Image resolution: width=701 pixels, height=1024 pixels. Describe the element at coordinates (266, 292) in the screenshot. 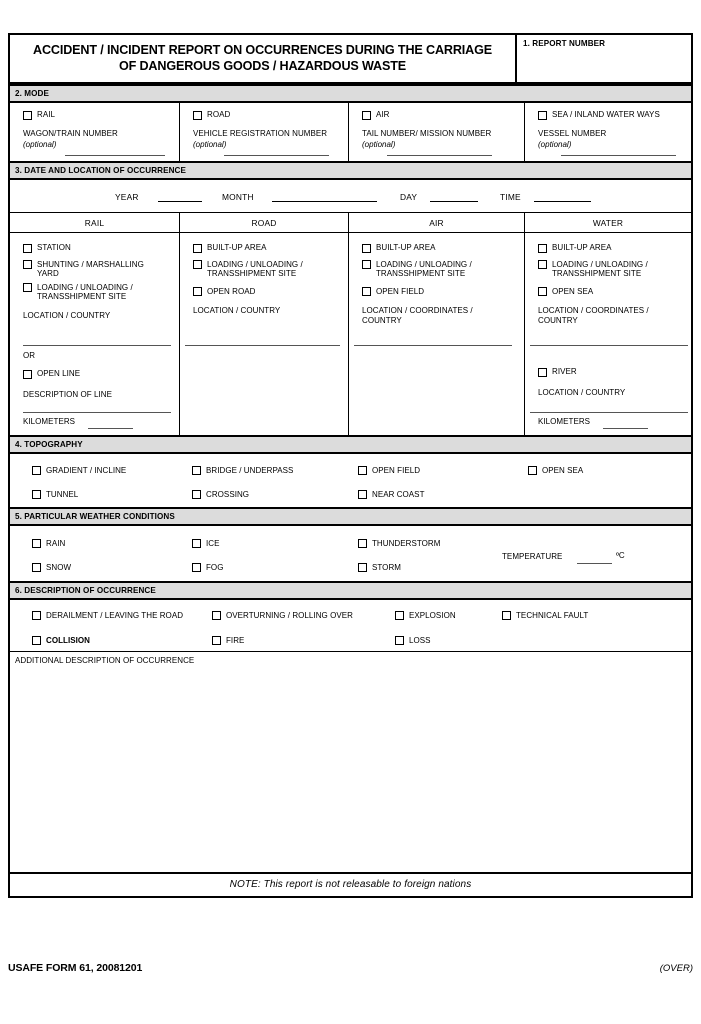

I see `road-option-open-road: OPEN ROAD` at that location.